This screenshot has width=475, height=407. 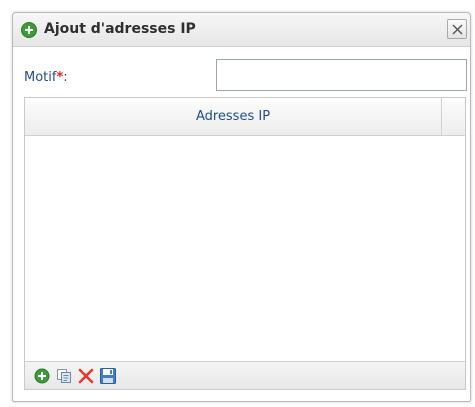 I want to click on column-header-label: Adresses IP, so click(x=233, y=116).